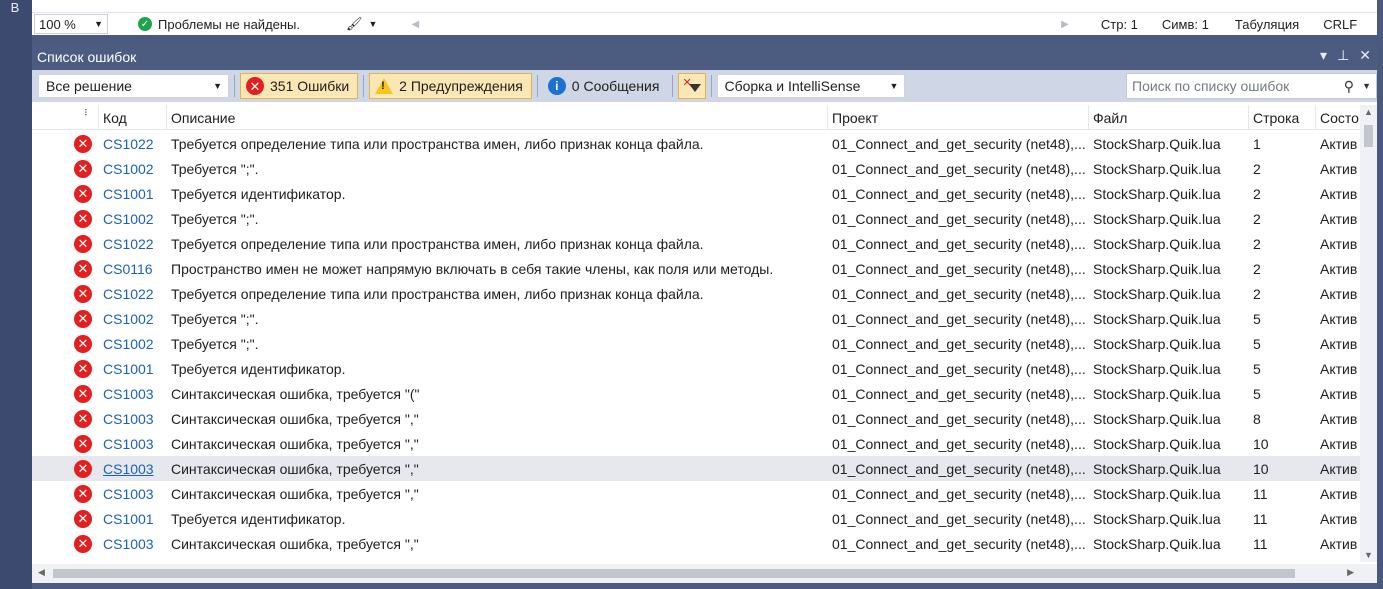 Image resolution: width=1383 pixels, height=589 pixels. Describe the element at coordinates (1368, 112) in the screenshot. I see `scroll-up-icon: ▲` at that location.